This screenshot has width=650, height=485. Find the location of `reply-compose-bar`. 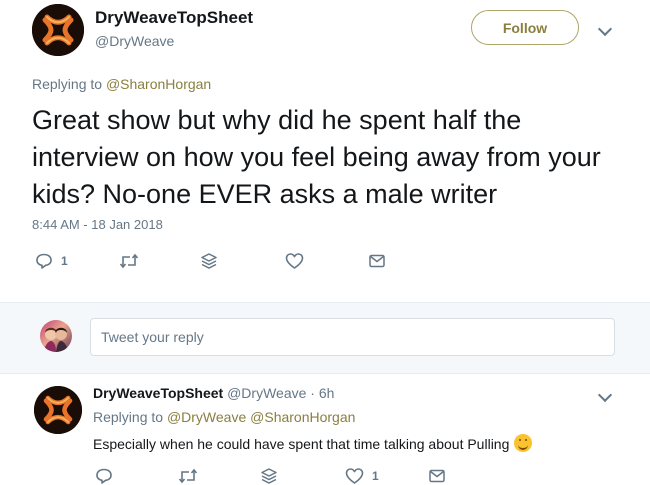

reply-compose-bar is located at coordinates (325, 338).